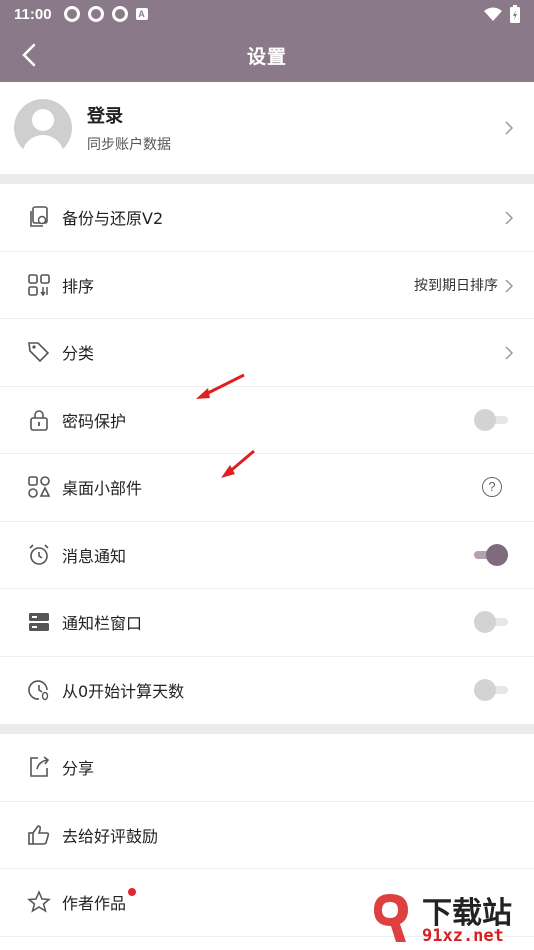 The width and height of the screenshot is (534, 950). Describe the element at coordinates (94, 904) in the screenshot. I see `item-label: 作者作品` at that location.